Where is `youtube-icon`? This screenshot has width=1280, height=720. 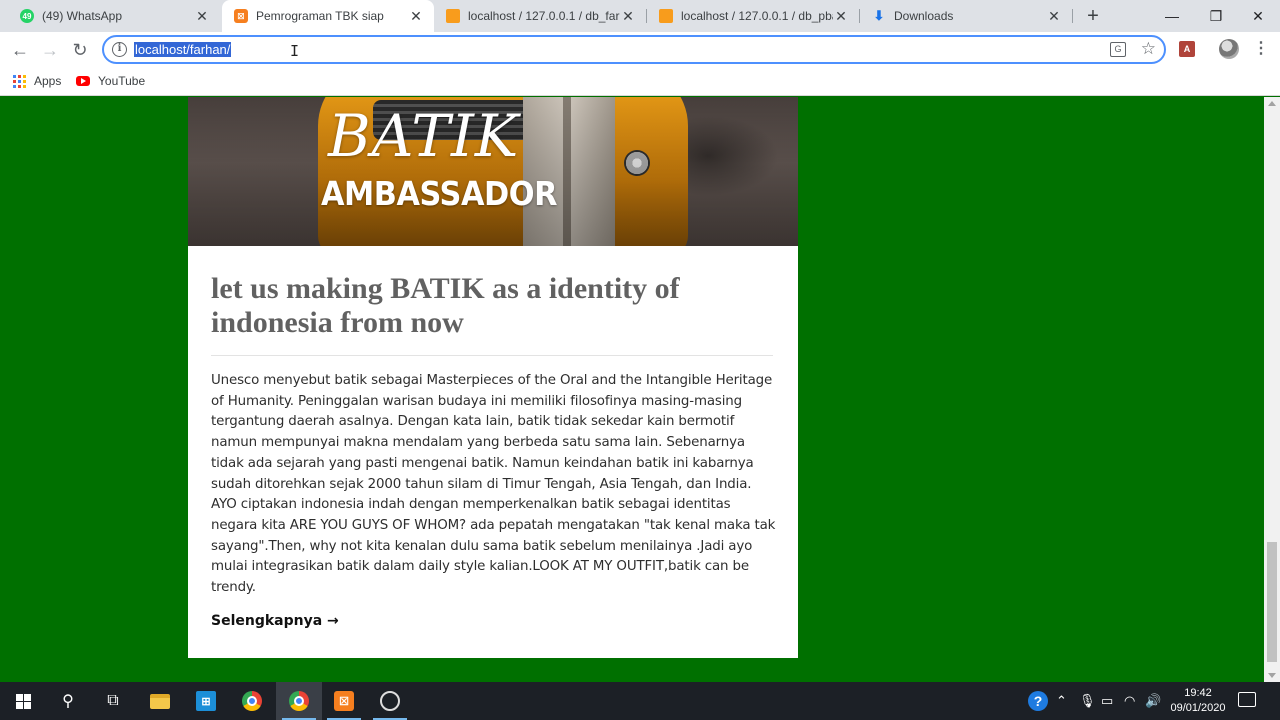 youtube-icon is located at coordinates (83, 81).